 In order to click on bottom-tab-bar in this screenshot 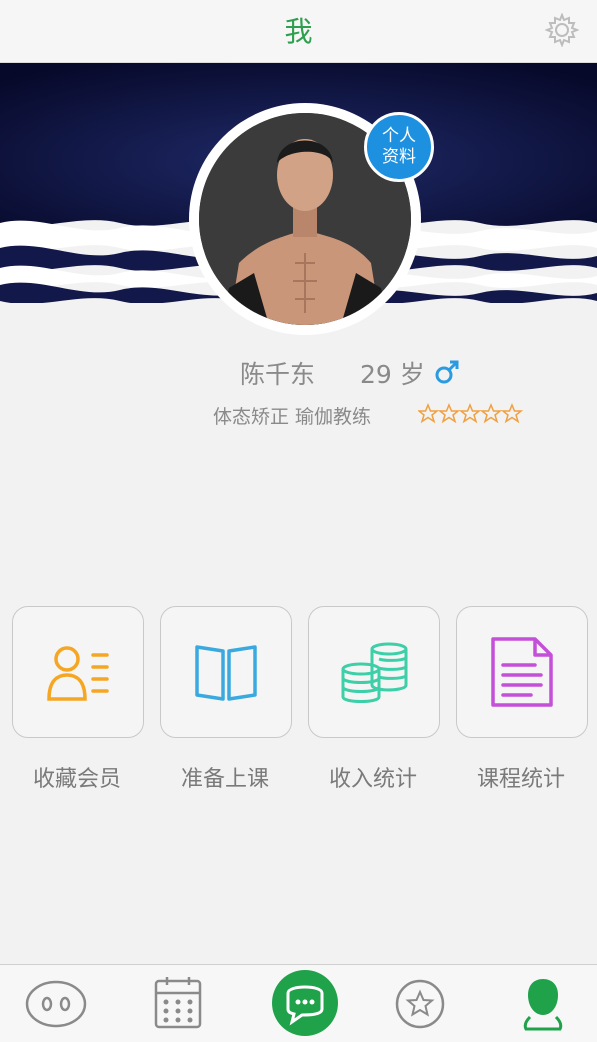, I will do `click(298, 1003)`.